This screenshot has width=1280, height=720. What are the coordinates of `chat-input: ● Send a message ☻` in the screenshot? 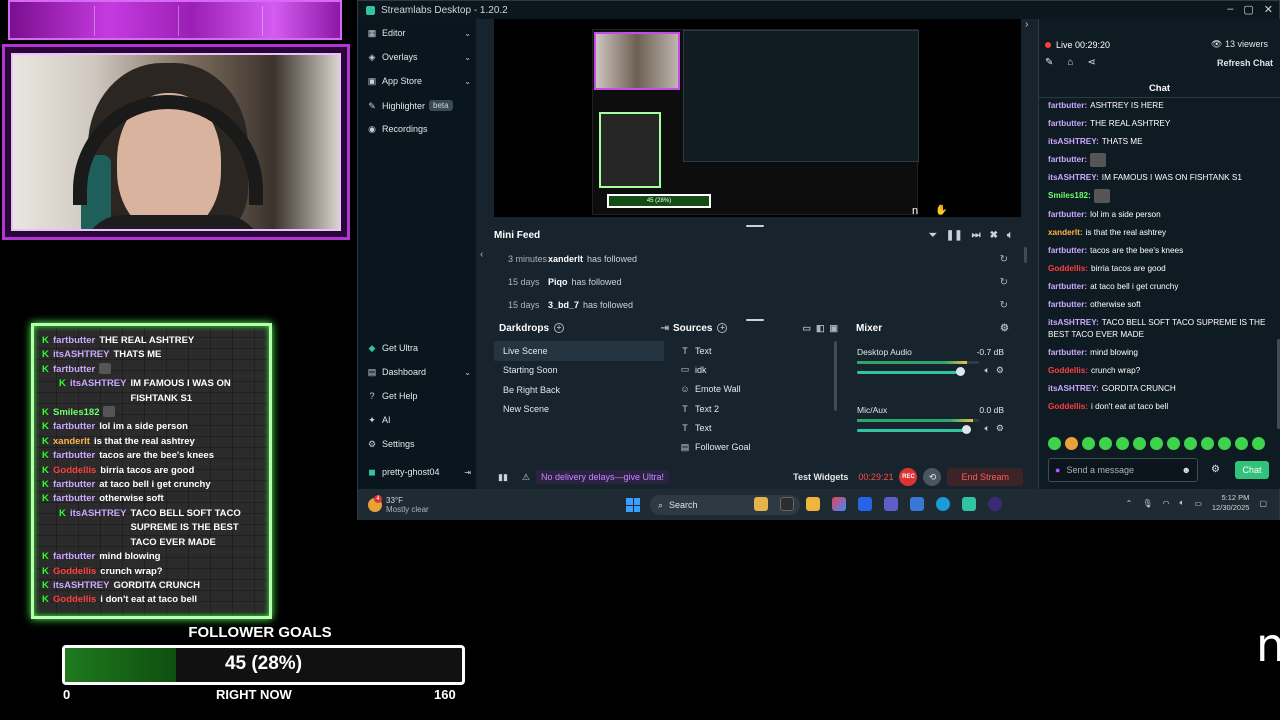 It's located at (1123, 470).